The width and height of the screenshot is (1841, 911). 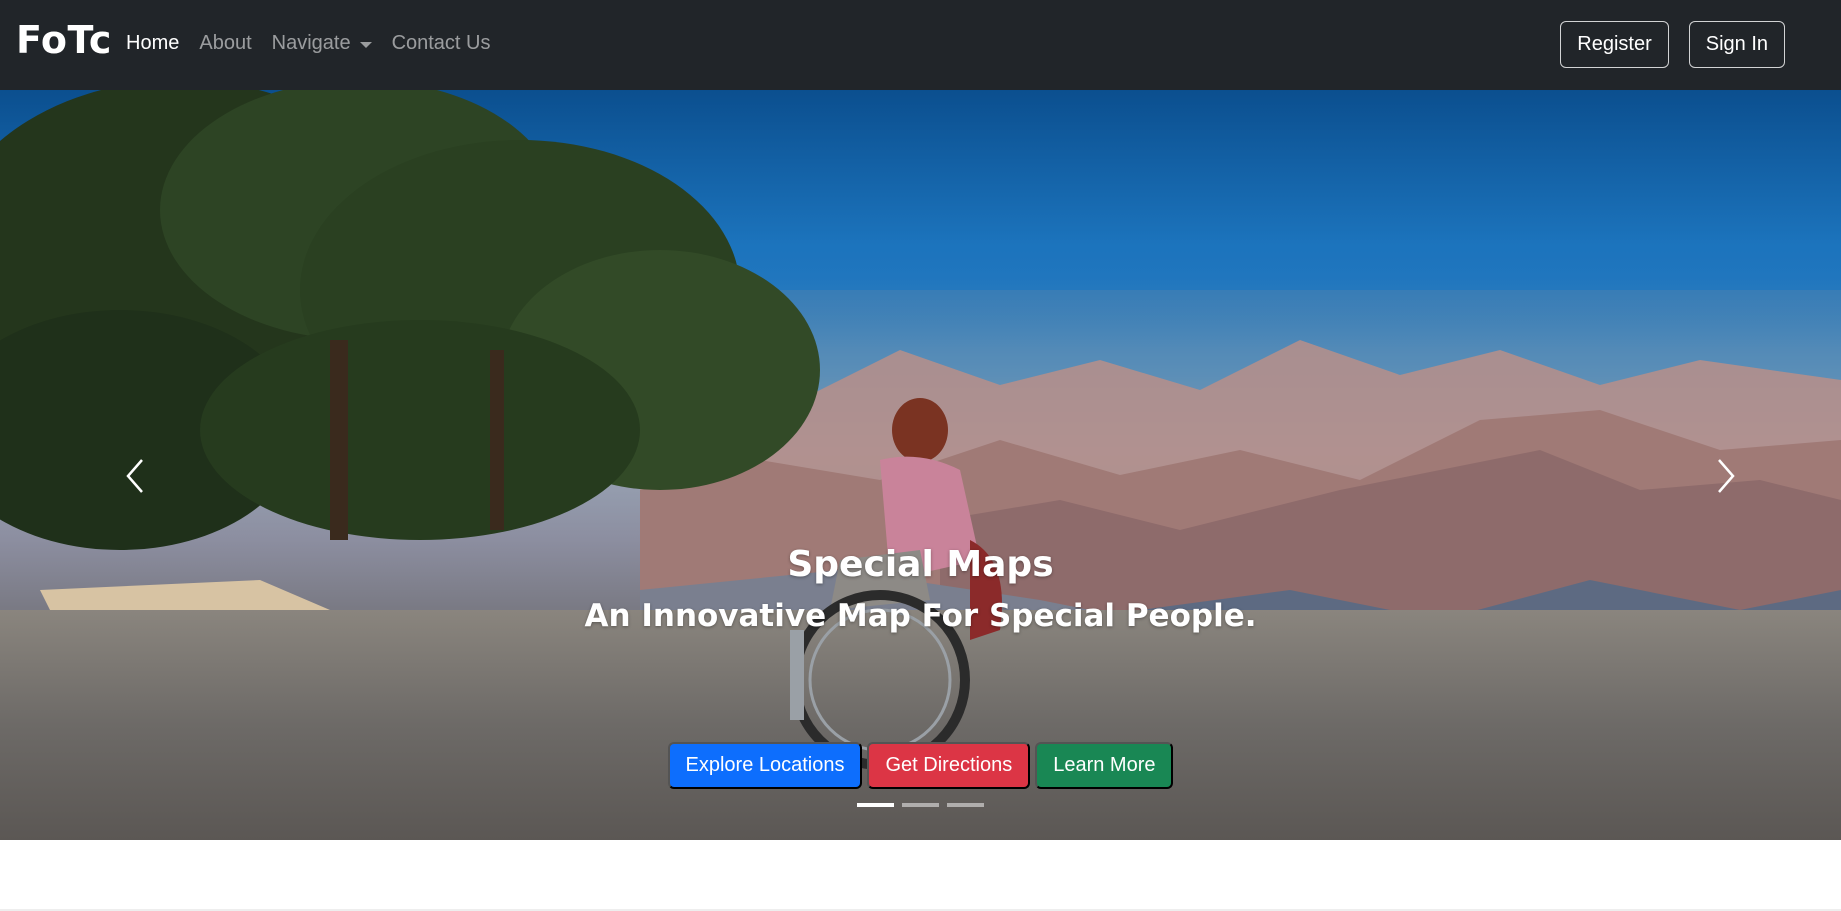 I want to click on nav-link-about: About, so click(x=225, y=43).